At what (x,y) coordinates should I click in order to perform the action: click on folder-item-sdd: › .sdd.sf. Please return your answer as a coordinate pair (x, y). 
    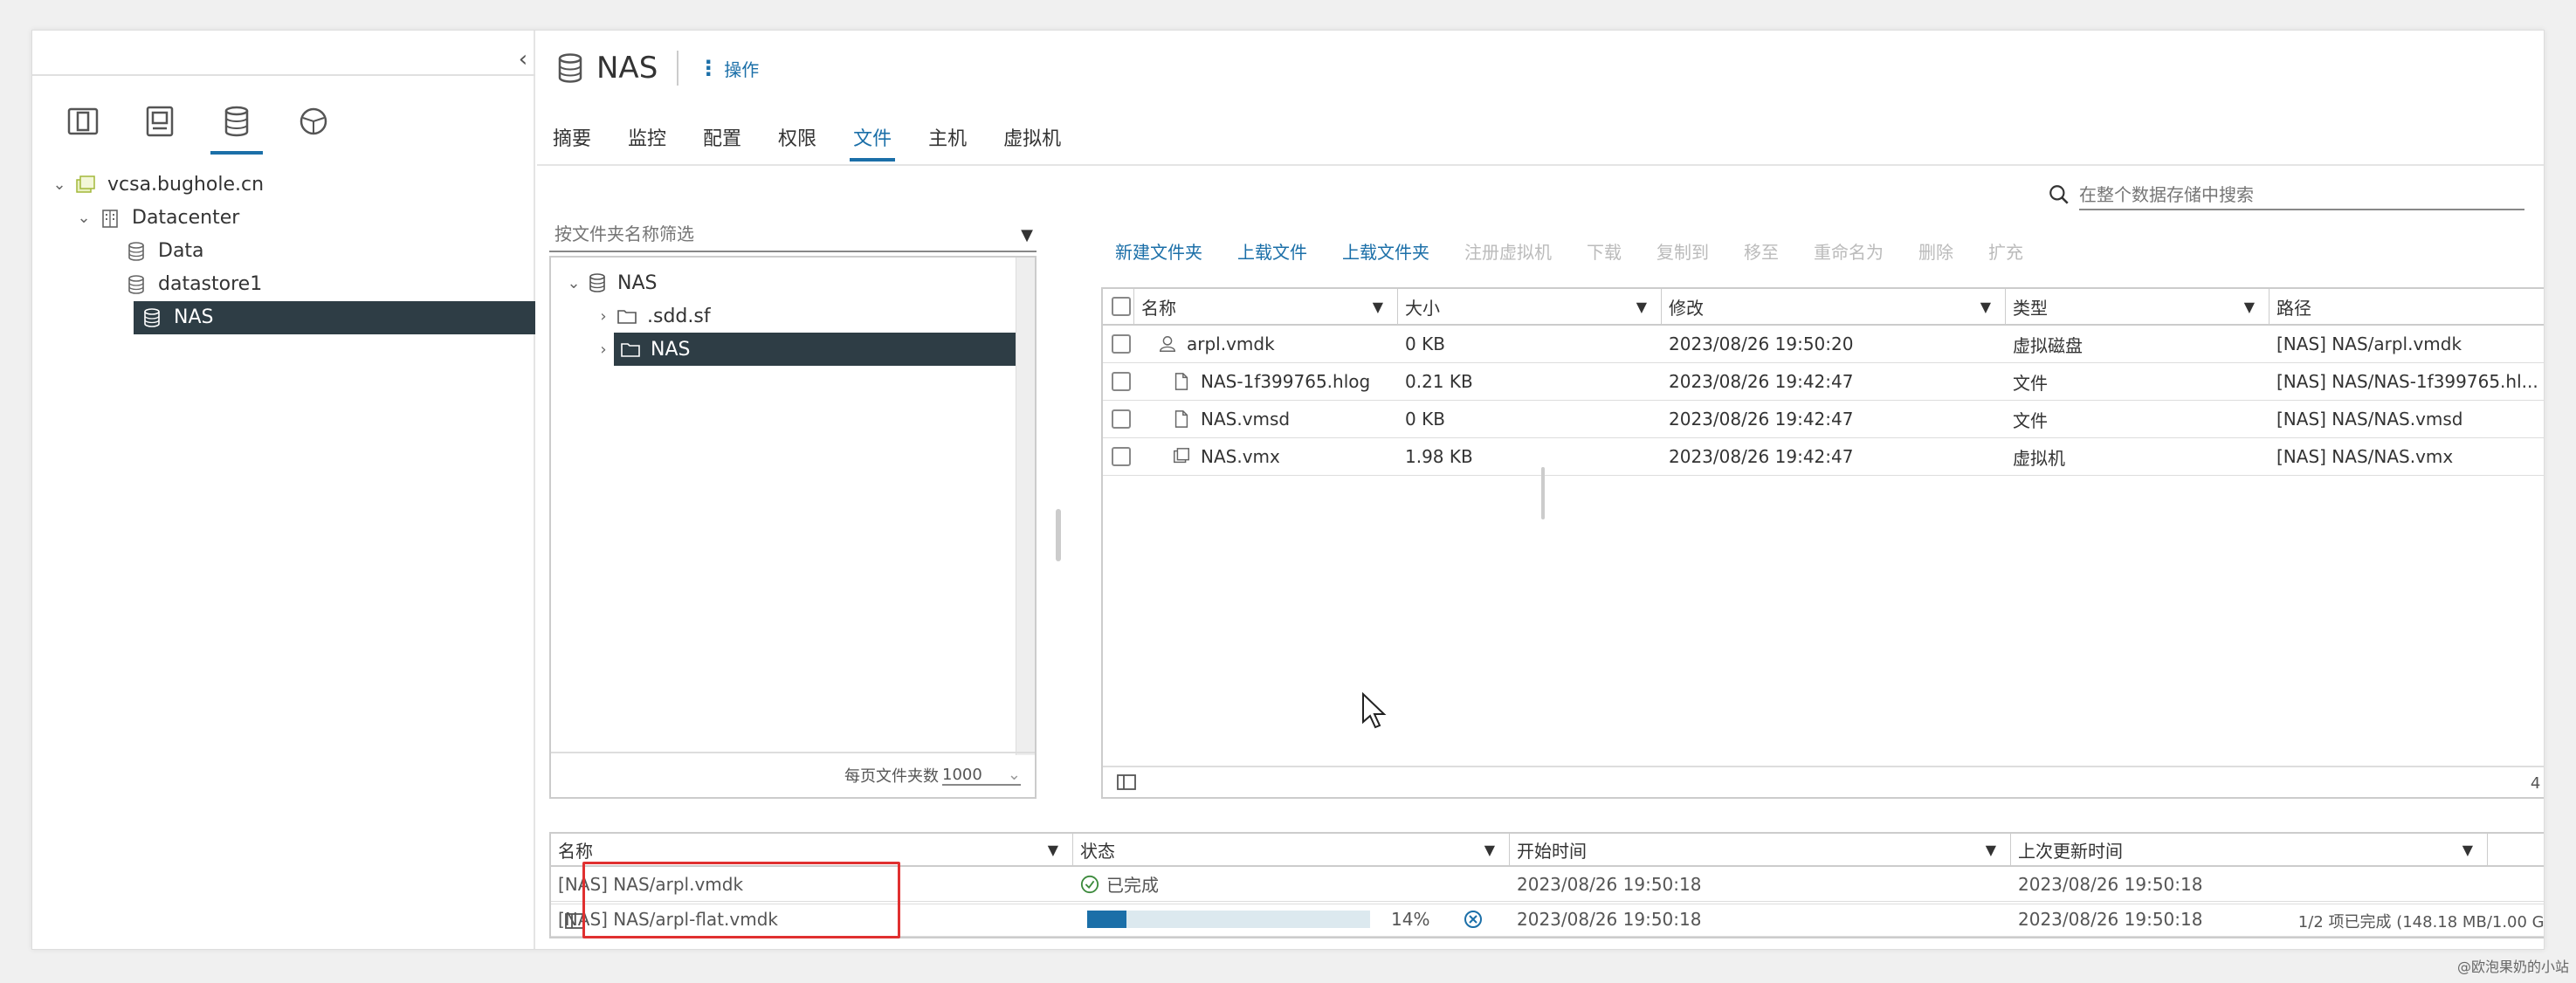
    Looking at the image, I should click on (790, 316).